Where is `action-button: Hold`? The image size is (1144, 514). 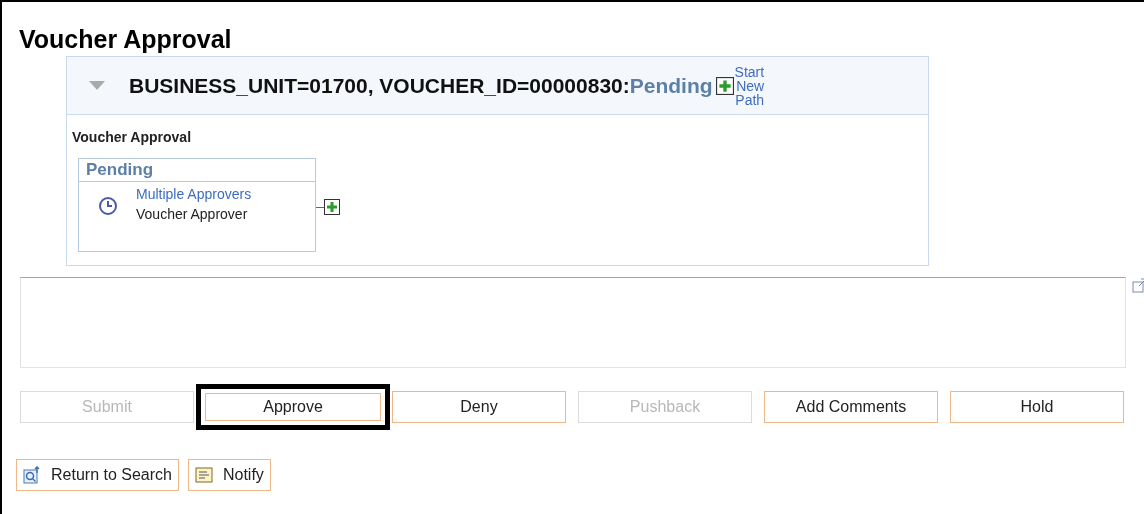
action-button: Hold is located at coordinates (1037, 407).